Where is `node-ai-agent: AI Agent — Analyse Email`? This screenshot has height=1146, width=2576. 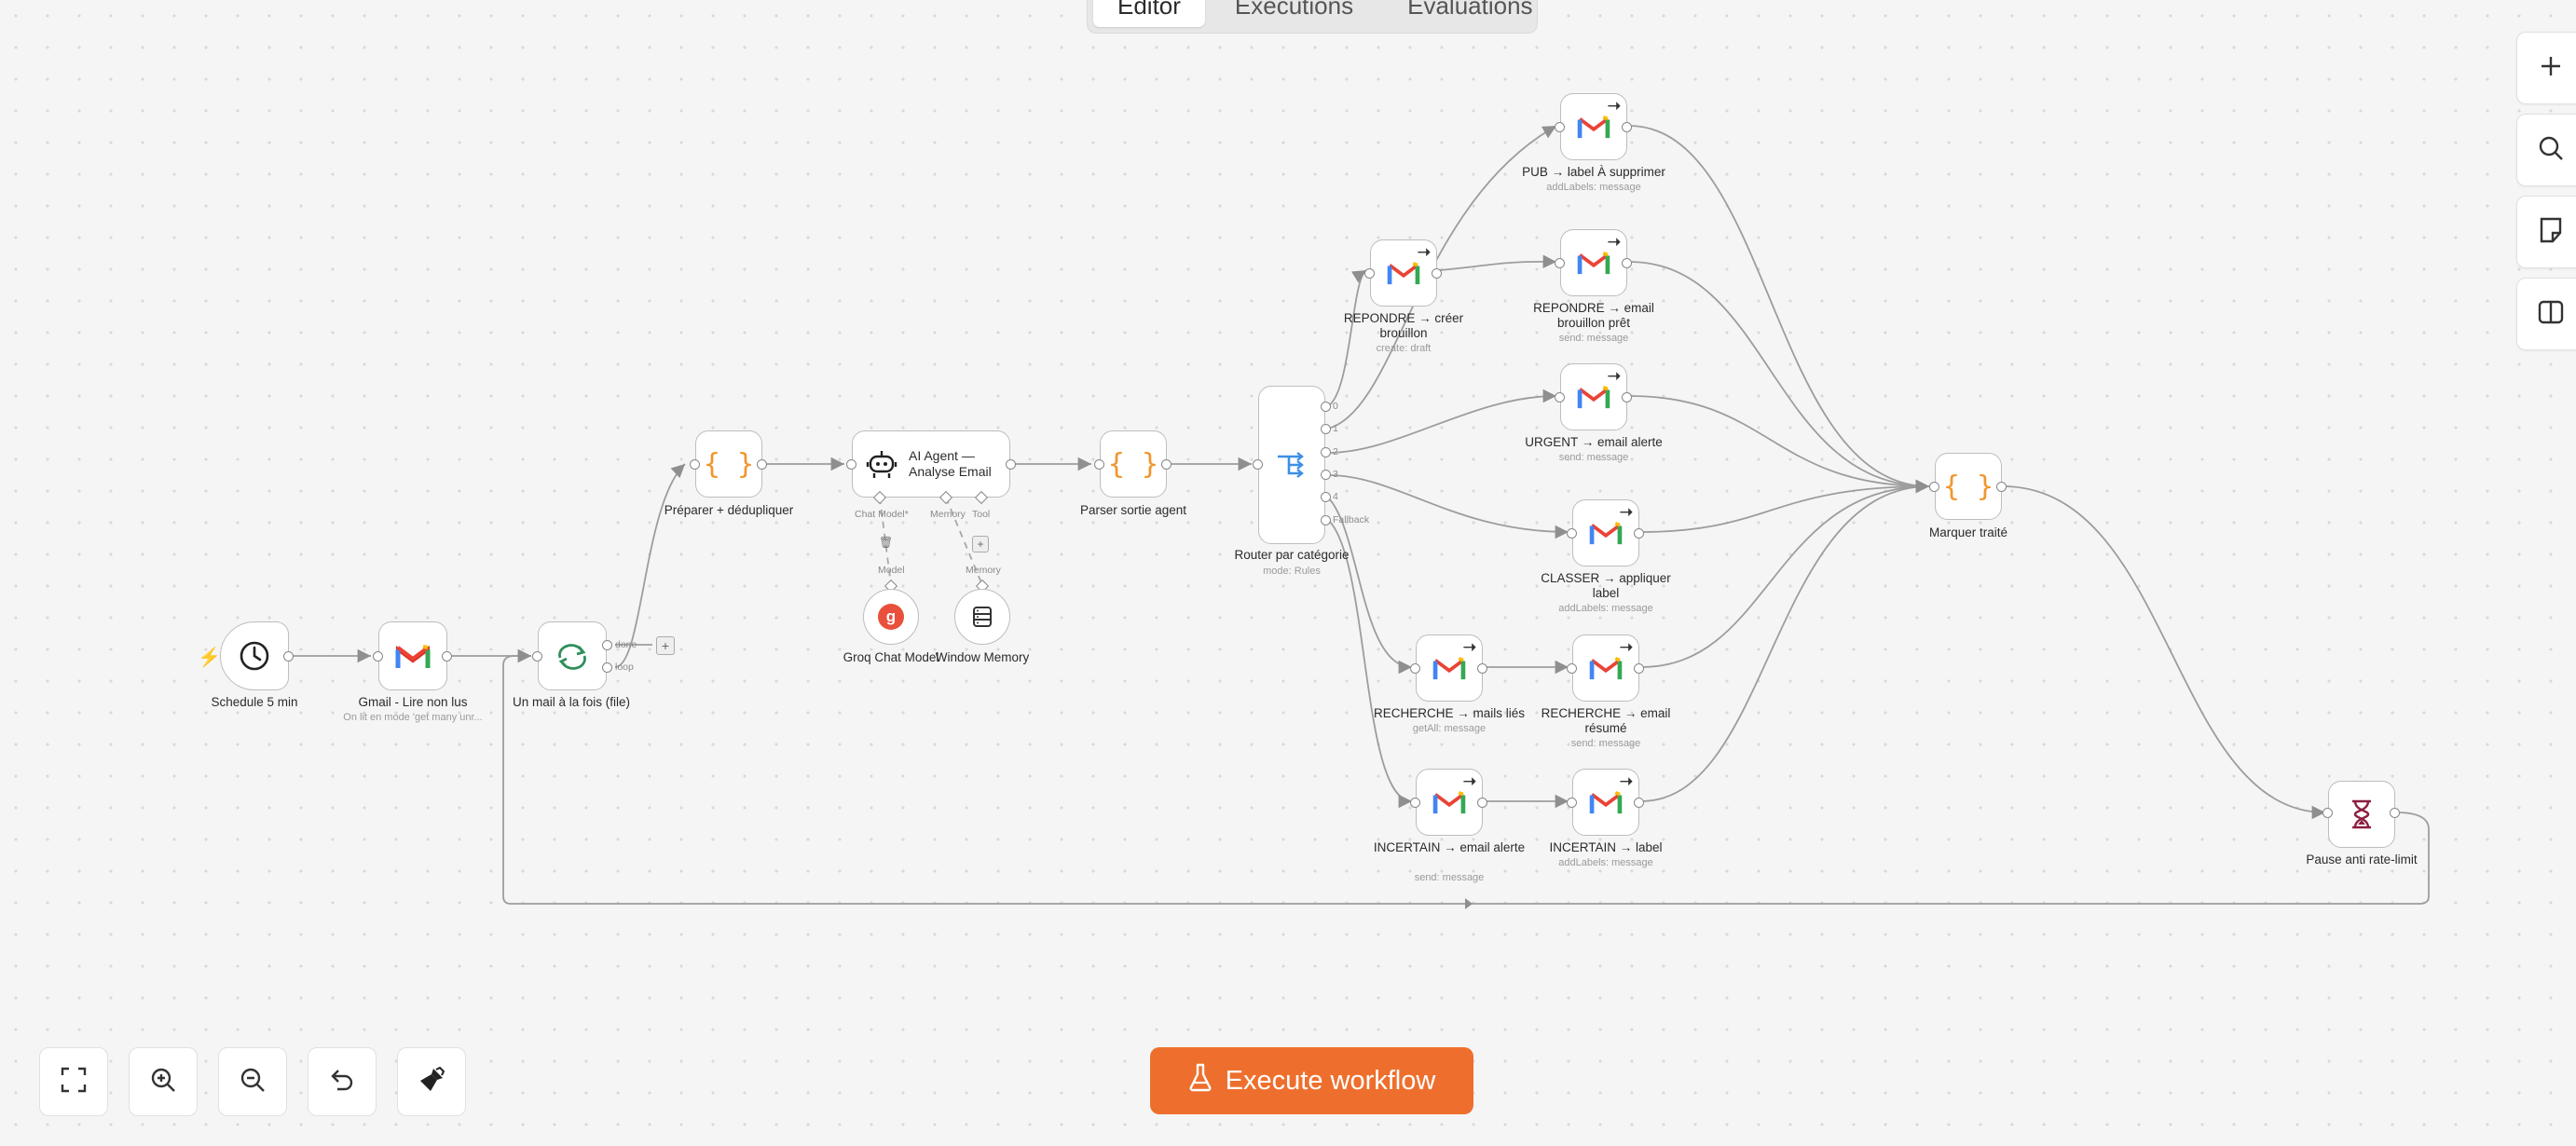
node-ai-agent: AI Agent — Analyse Email is located at coordinates (931, 464).